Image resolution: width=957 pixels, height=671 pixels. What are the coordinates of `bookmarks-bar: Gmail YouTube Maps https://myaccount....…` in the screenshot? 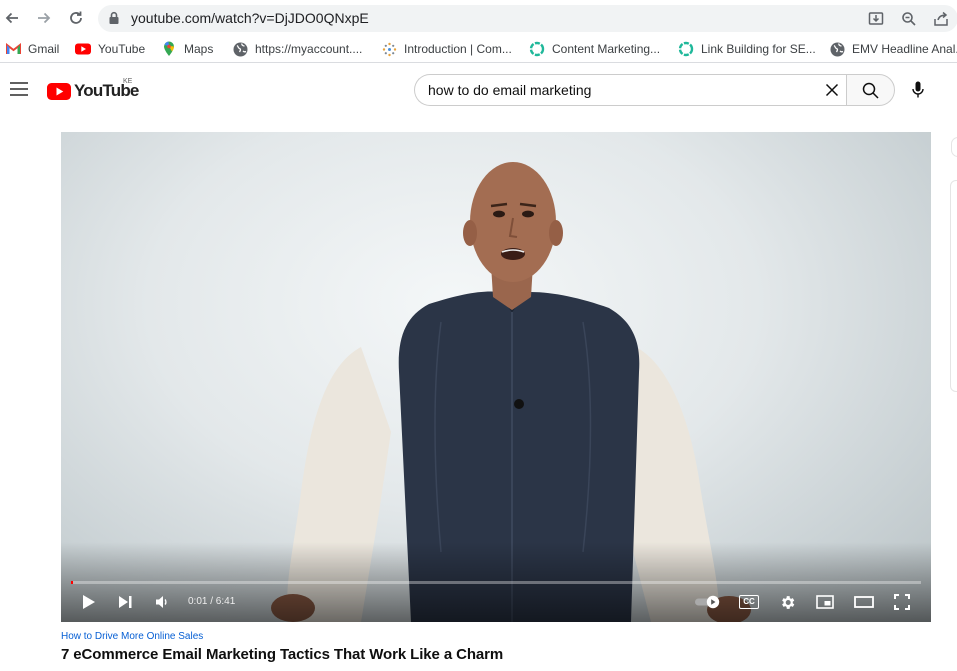 It's located at (478, 49).